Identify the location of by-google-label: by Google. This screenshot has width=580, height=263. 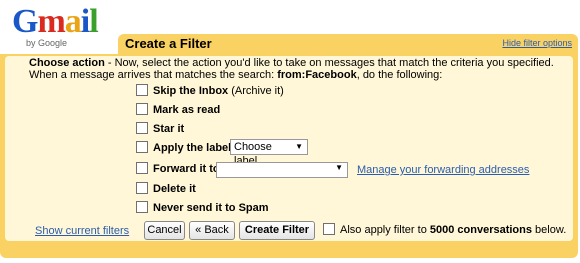
(47, 43).